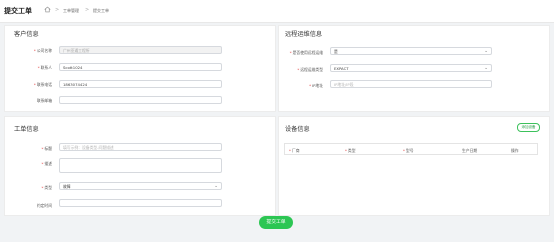  I want to click on column-manufacturer-text: 厂商, so click(295, 150).